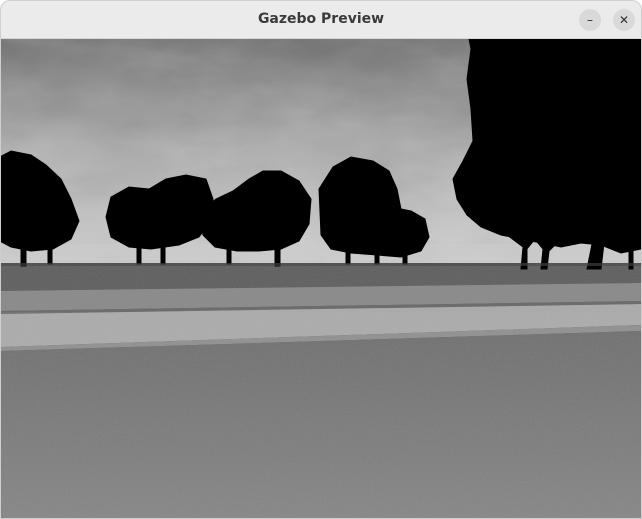  I want to click on minimize-icon: –, so click(590, 20).